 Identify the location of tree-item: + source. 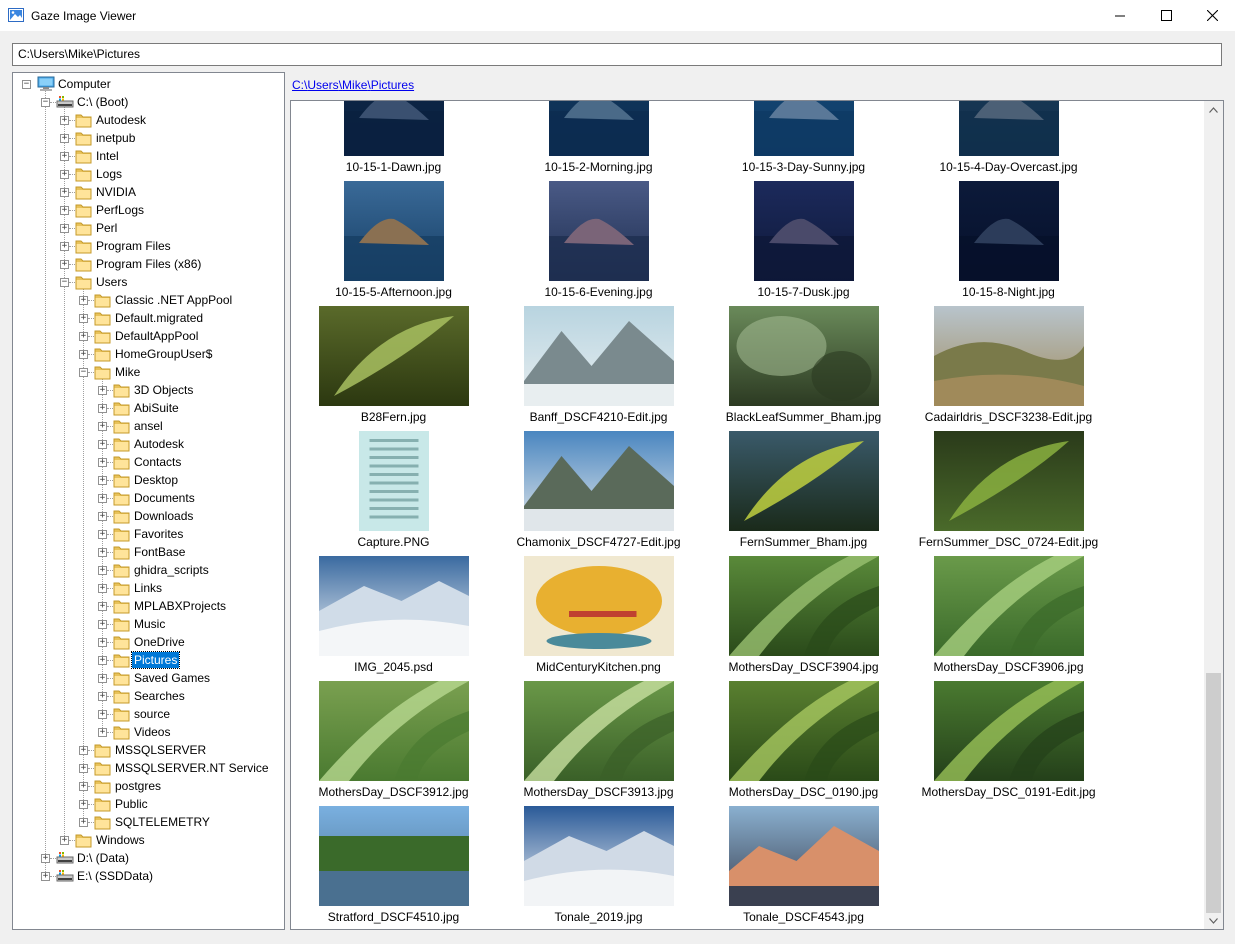
(148, 714).